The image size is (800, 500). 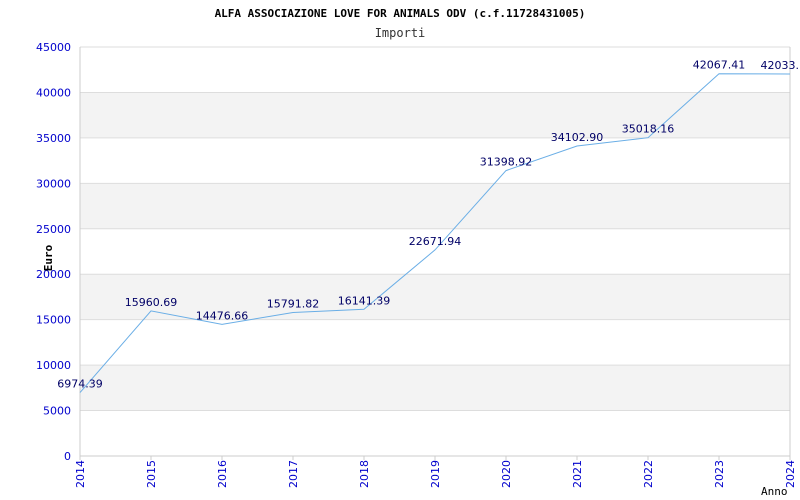 I want to click on data-label: 34102.90, so click(x=577, y=137).